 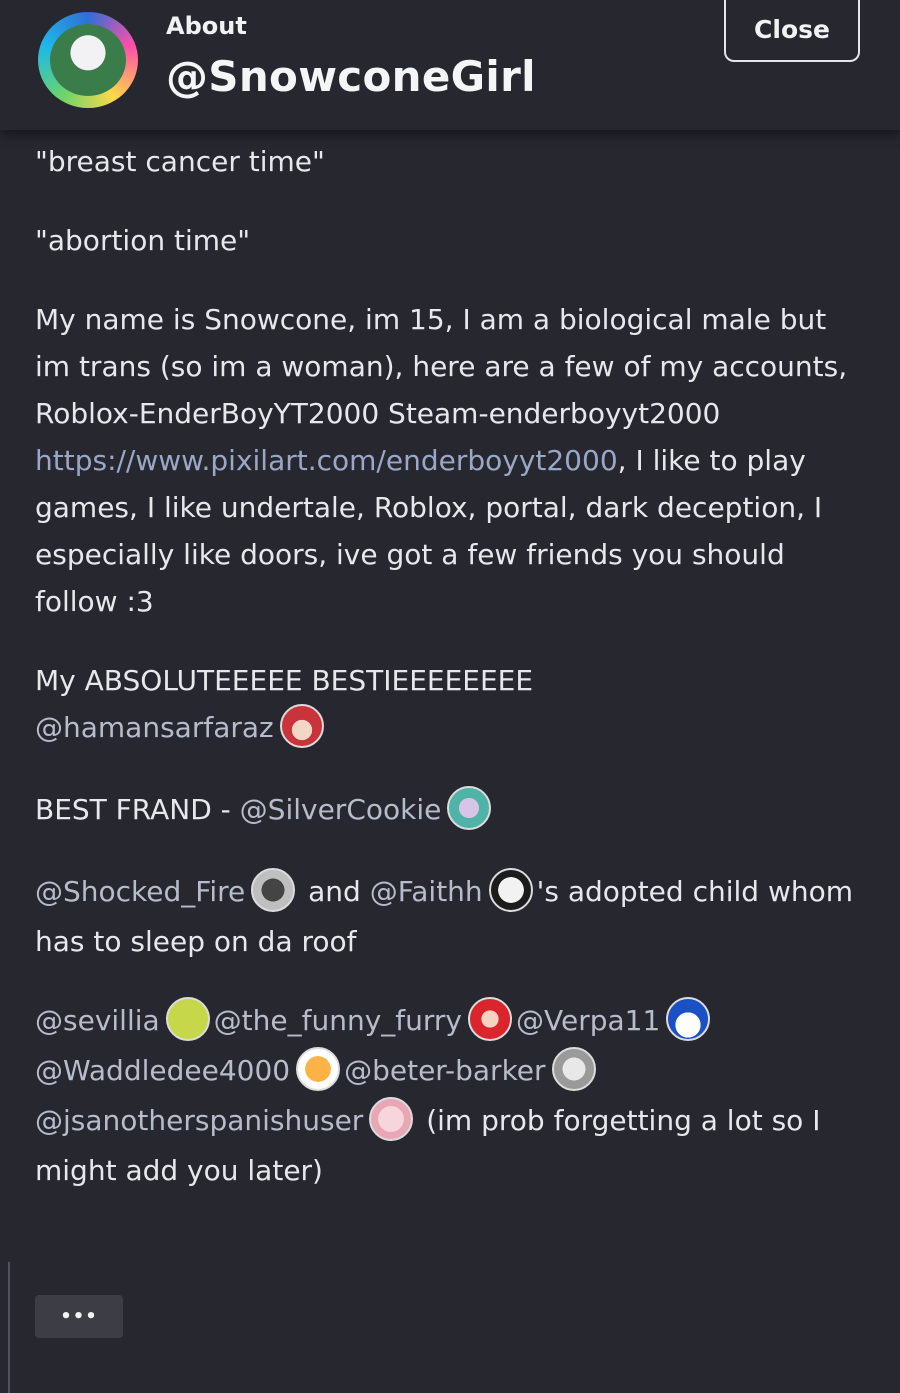 What do you see at coordinates (351, 76) in the screenshot?
I see `username-title: @SnowconeGirl` at bounding box center [351, 76].